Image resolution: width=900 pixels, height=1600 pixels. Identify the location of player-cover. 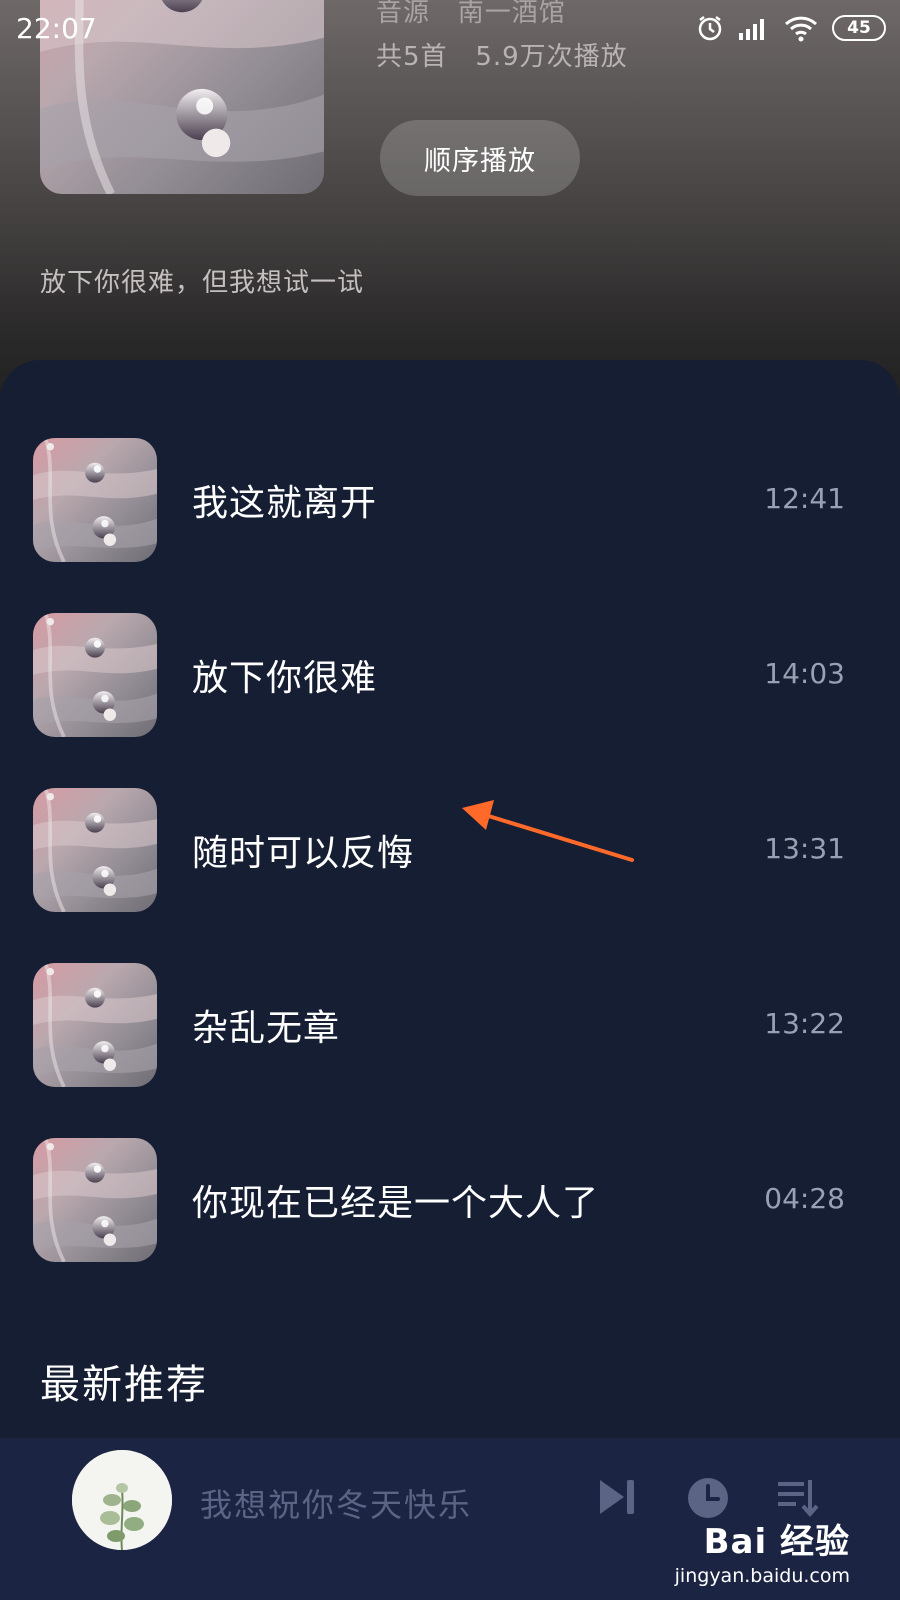
(122, 1500).